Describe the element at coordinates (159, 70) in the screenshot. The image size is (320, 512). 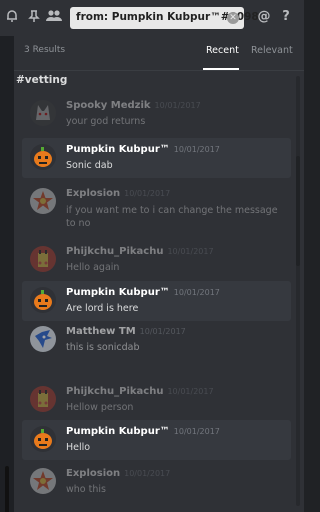
I see `divider` at that location.